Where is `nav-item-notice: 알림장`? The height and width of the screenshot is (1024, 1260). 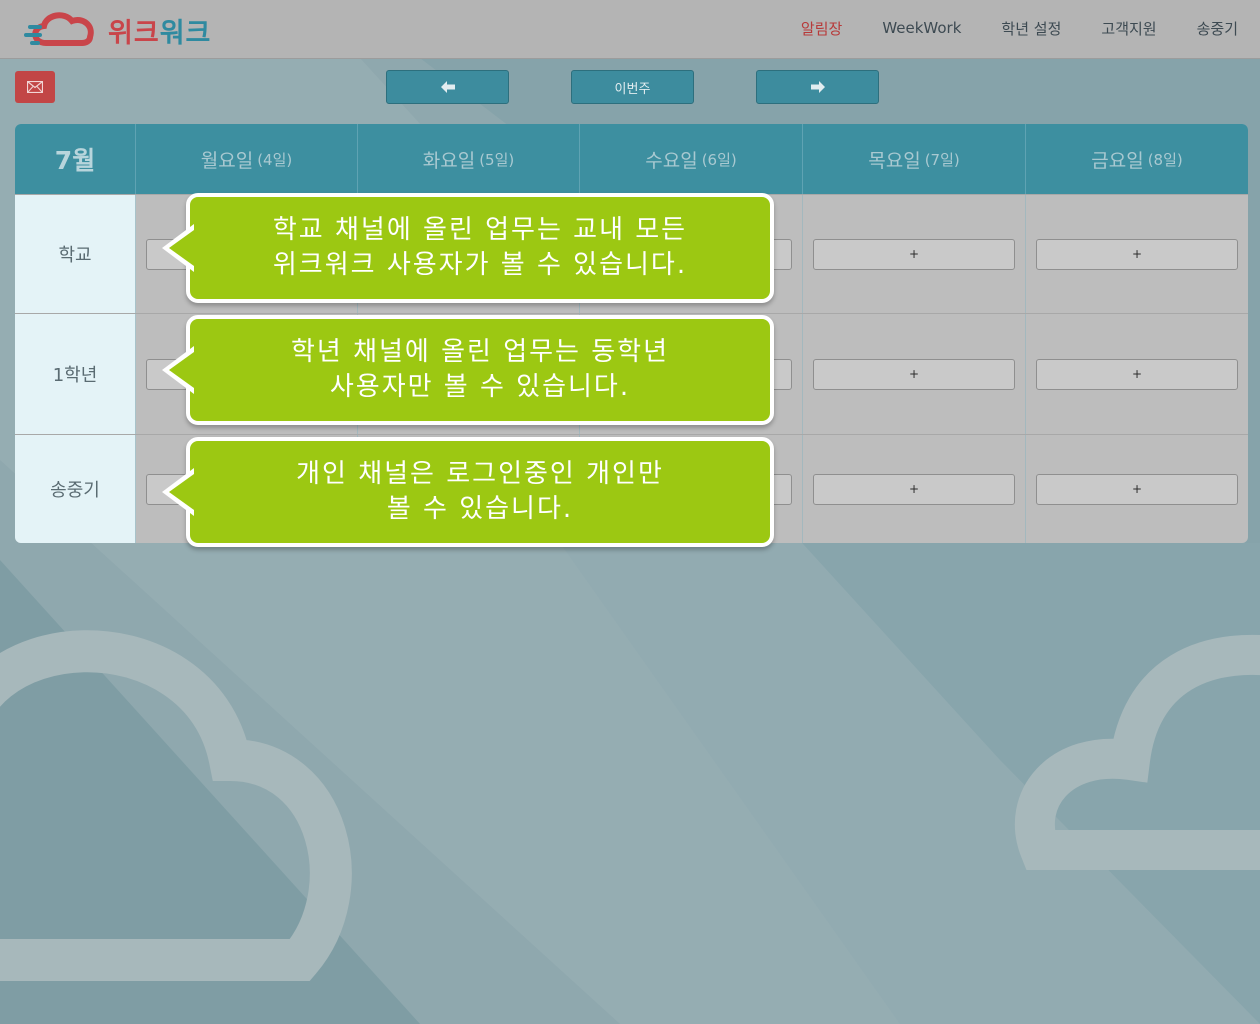 nav-item-notice: 알림장 is located at coordinates (821, 28).